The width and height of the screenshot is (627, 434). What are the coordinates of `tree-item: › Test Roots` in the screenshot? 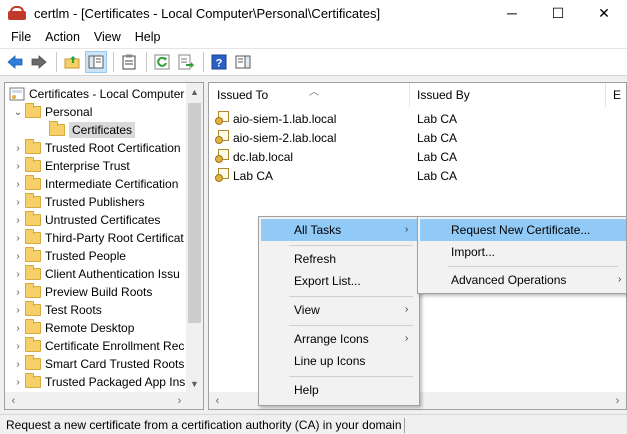 It's located at (57, 310).